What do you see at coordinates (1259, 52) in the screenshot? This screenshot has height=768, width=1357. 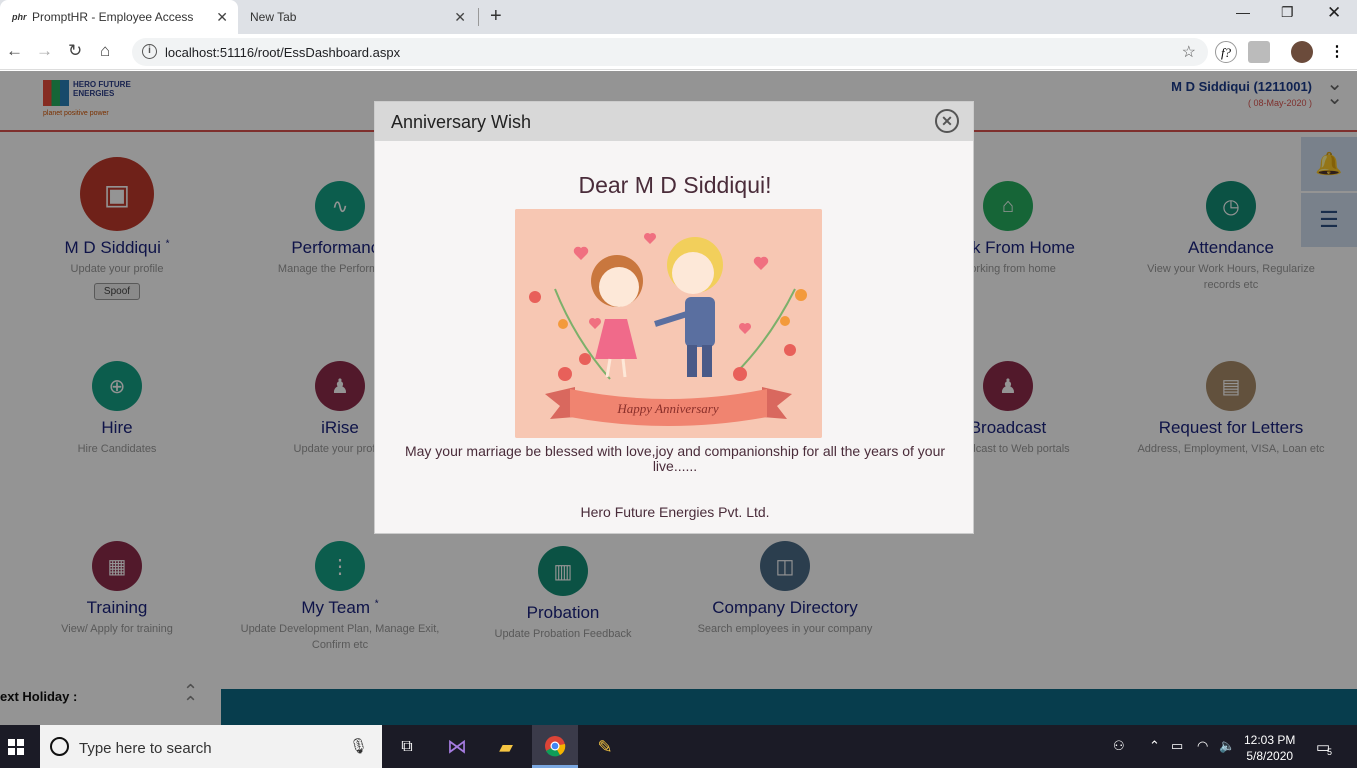 I see `extension-icon` at bounding box center [1259, 52].